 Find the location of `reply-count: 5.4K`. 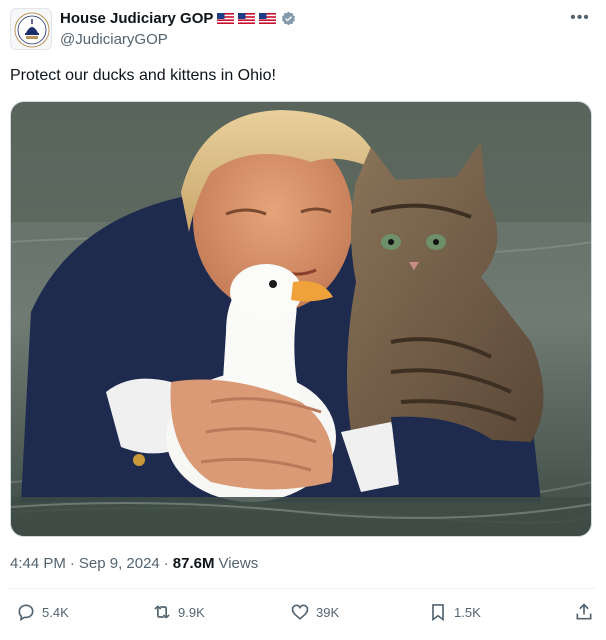

reply-count: 5.4K is located at coordinates (55, 612).